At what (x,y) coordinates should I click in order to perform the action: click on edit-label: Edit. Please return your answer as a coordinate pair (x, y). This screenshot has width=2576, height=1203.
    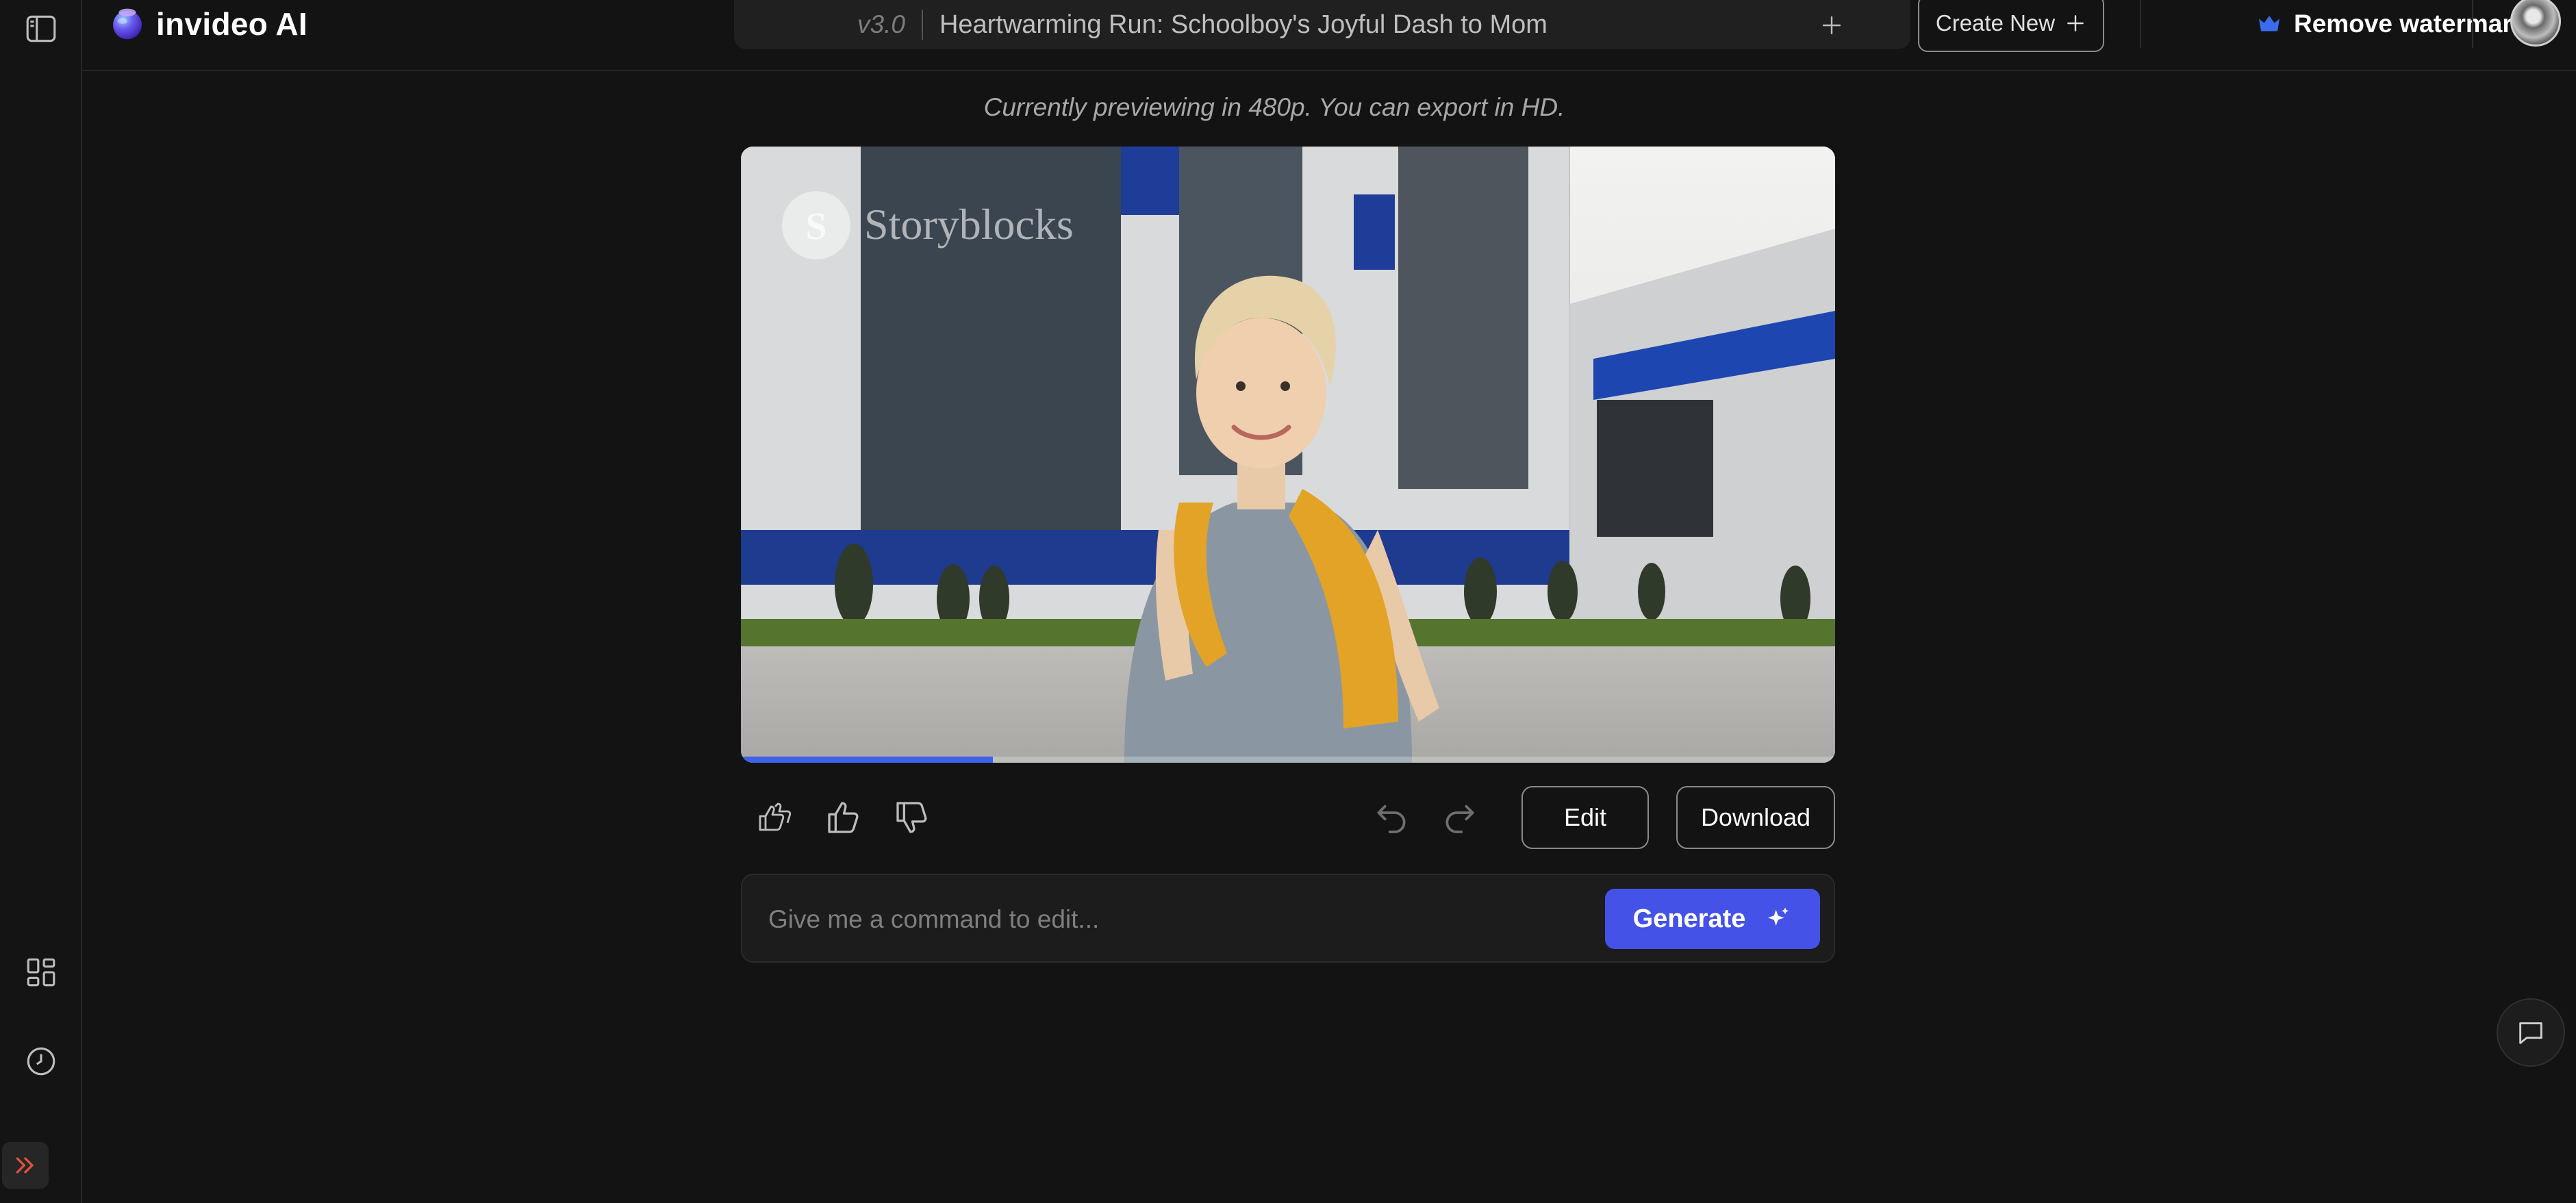
    Looking at the image, I should click on (1585, 818).